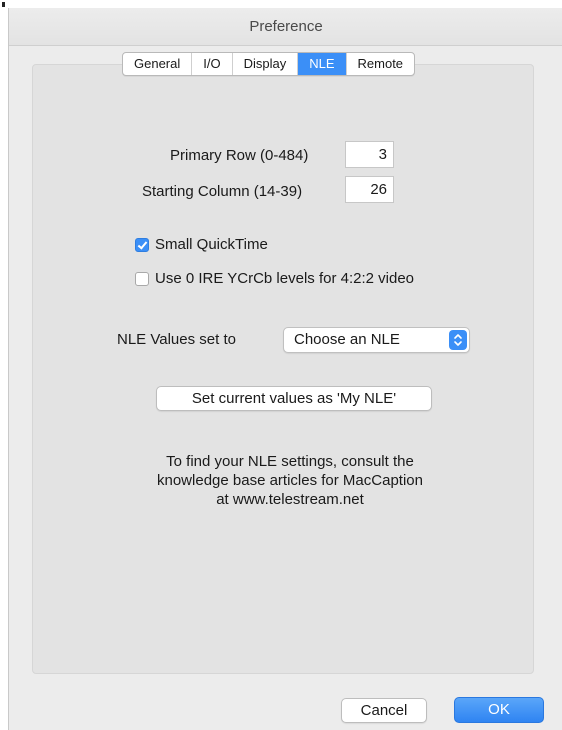 This screenshot has width=562, height=730. What do you see at coordinates (369, 189) in the screenshot?
I see `starting-column-field: 26` at bounding box center [369, 189].